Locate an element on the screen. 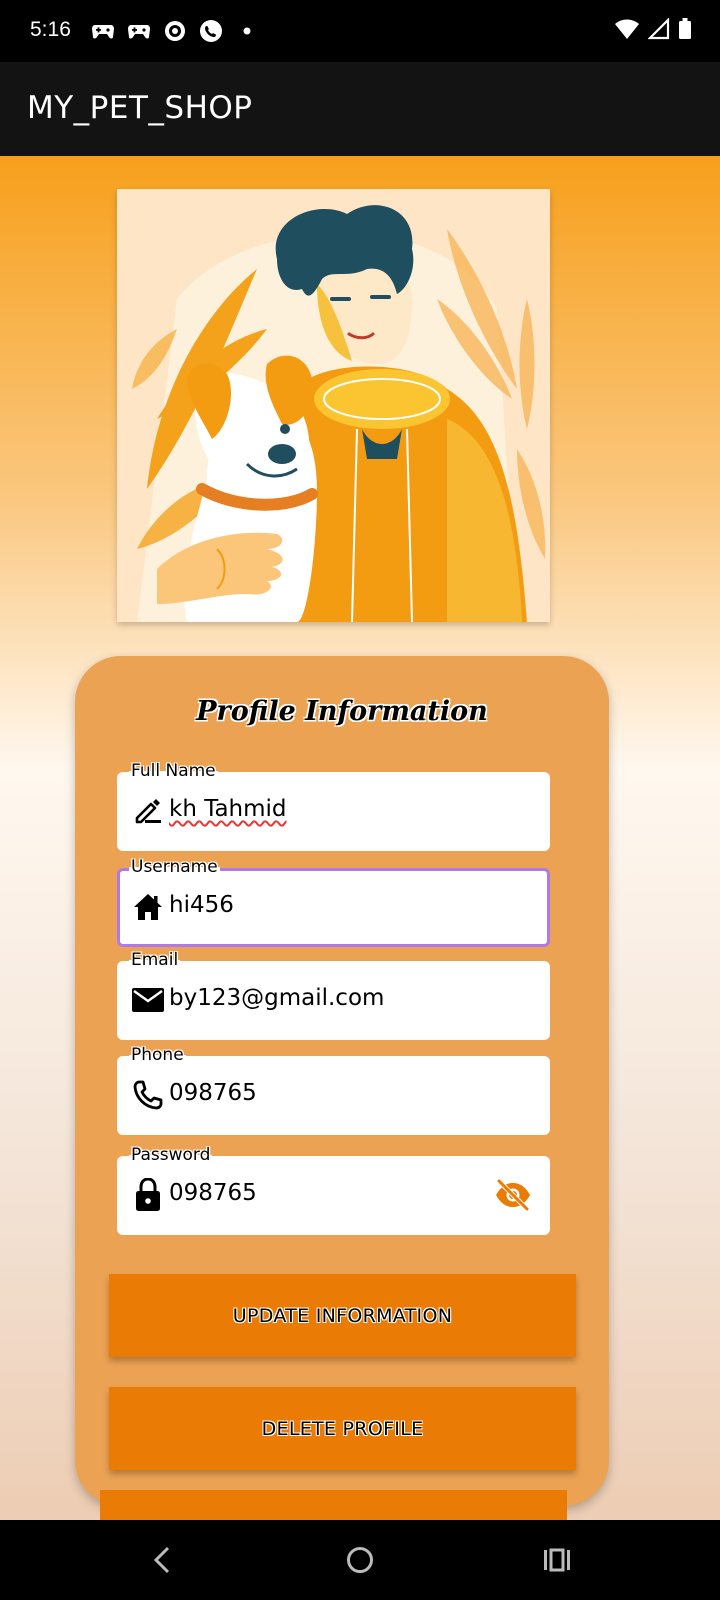 The image size is (720, 1600). system-navigation-bar is located at coordinates (360, 1560).